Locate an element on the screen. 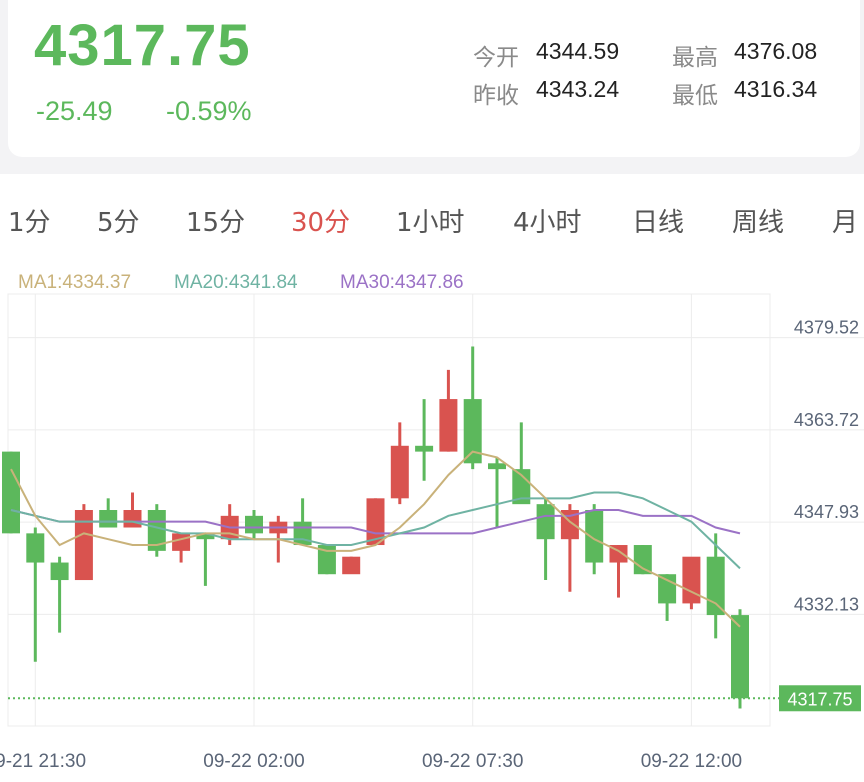 The height and width of the screenshot is (782, 864). tab-1min: 1分 is located at coordinates (29, 220).